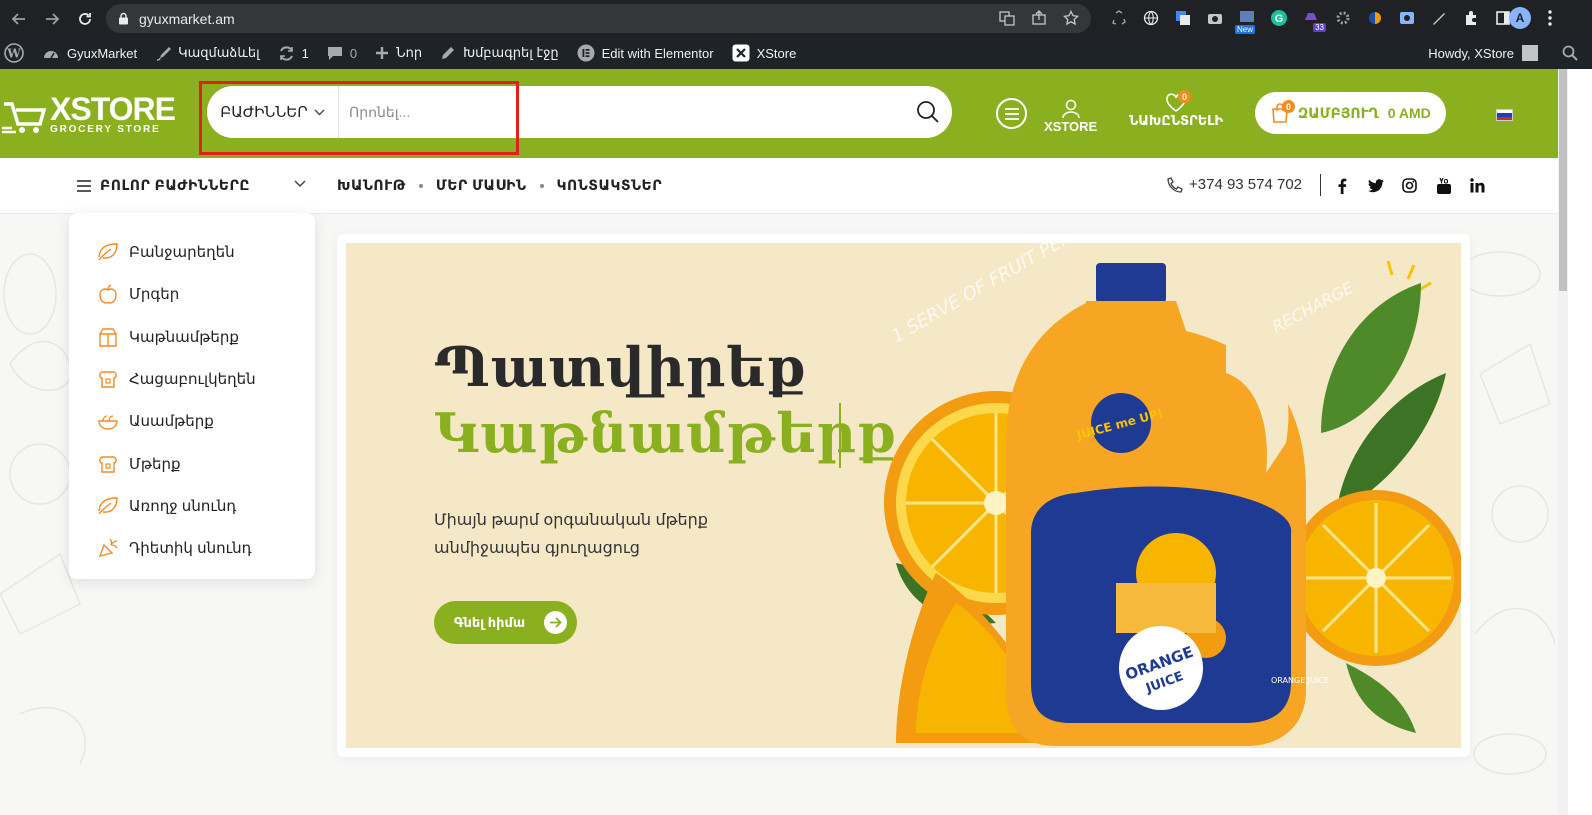 This screenshot has width=1592, height=815. I want to click on search-form: ԲԱԺԻՆՆԵՐ, so click(579, 112).